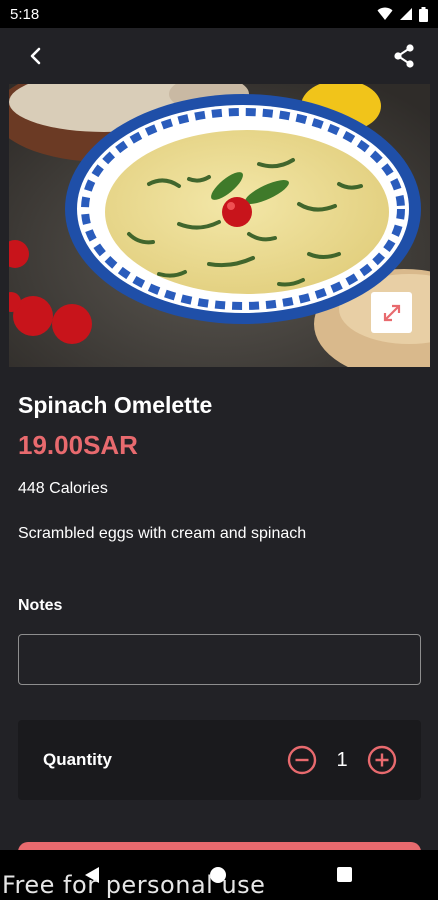 The image size is (438, 900). I want to click on status-icons, so click(402, 14).